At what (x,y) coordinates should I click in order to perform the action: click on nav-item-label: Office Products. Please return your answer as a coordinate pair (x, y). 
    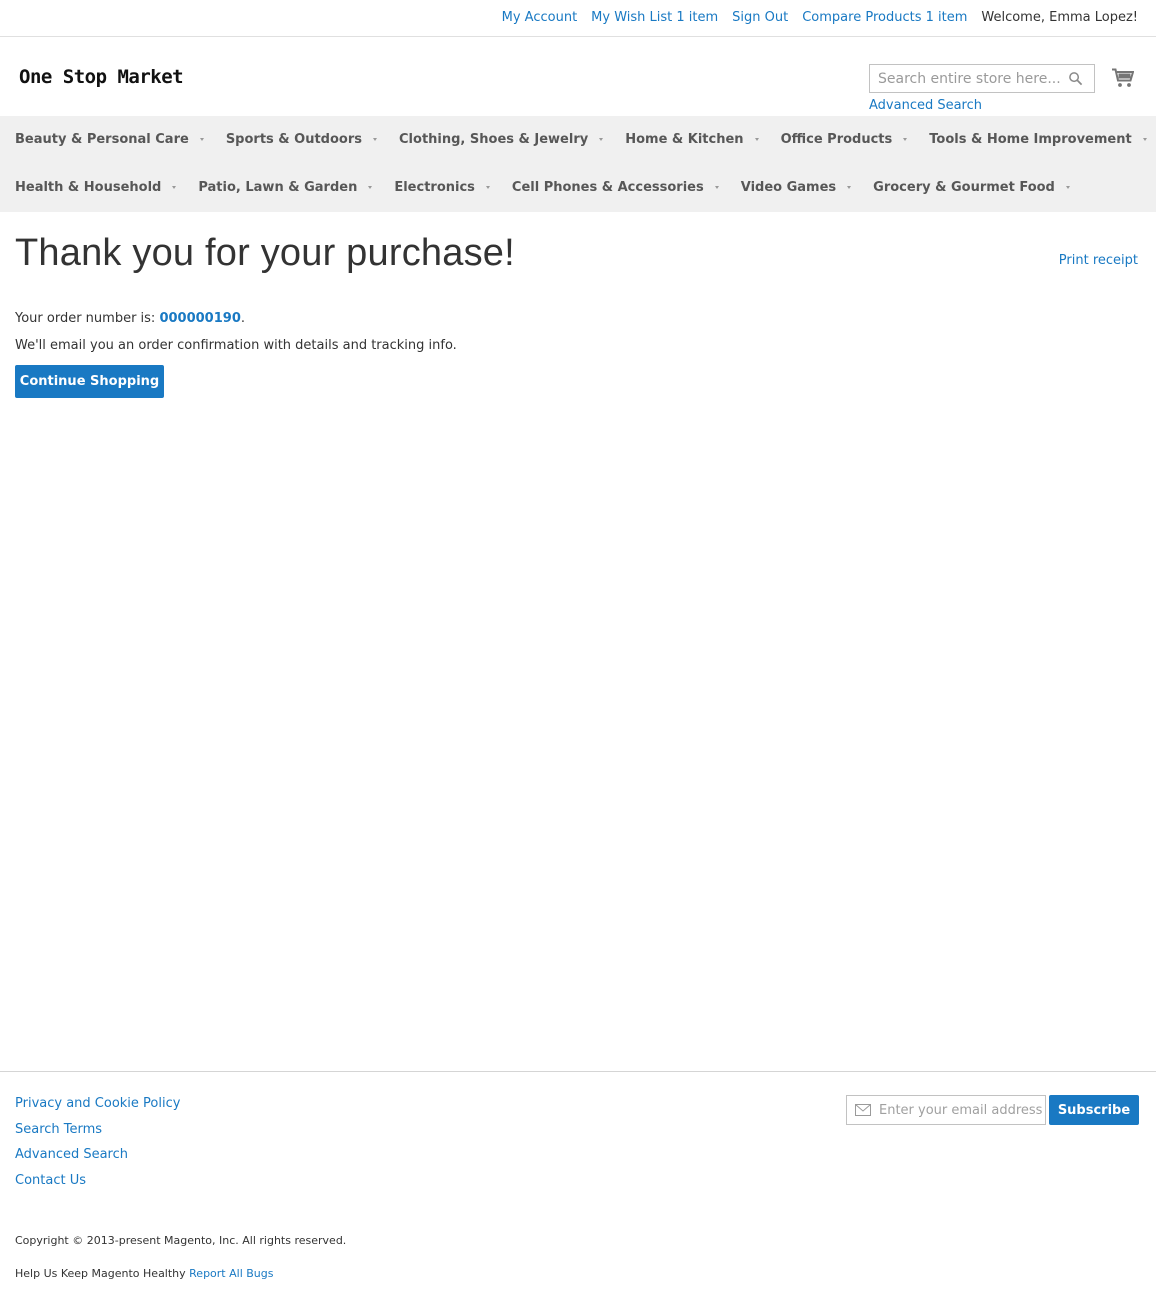
    Looking at the image, I should click on (836, 139).